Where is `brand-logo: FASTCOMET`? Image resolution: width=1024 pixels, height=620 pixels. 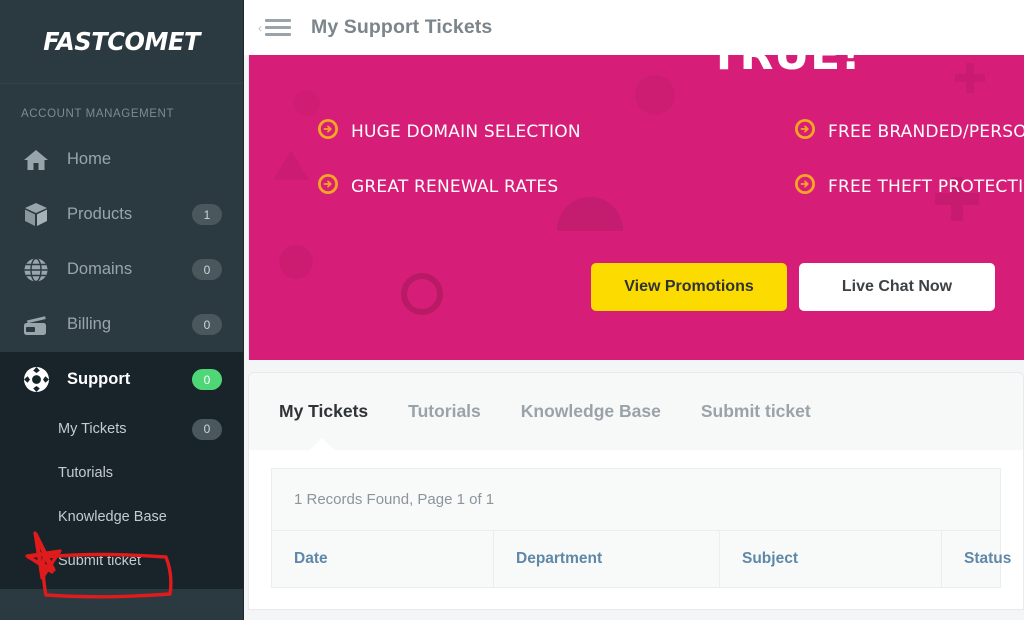 brand-logo: FASTCOMET is located at coordinates (121, 42).